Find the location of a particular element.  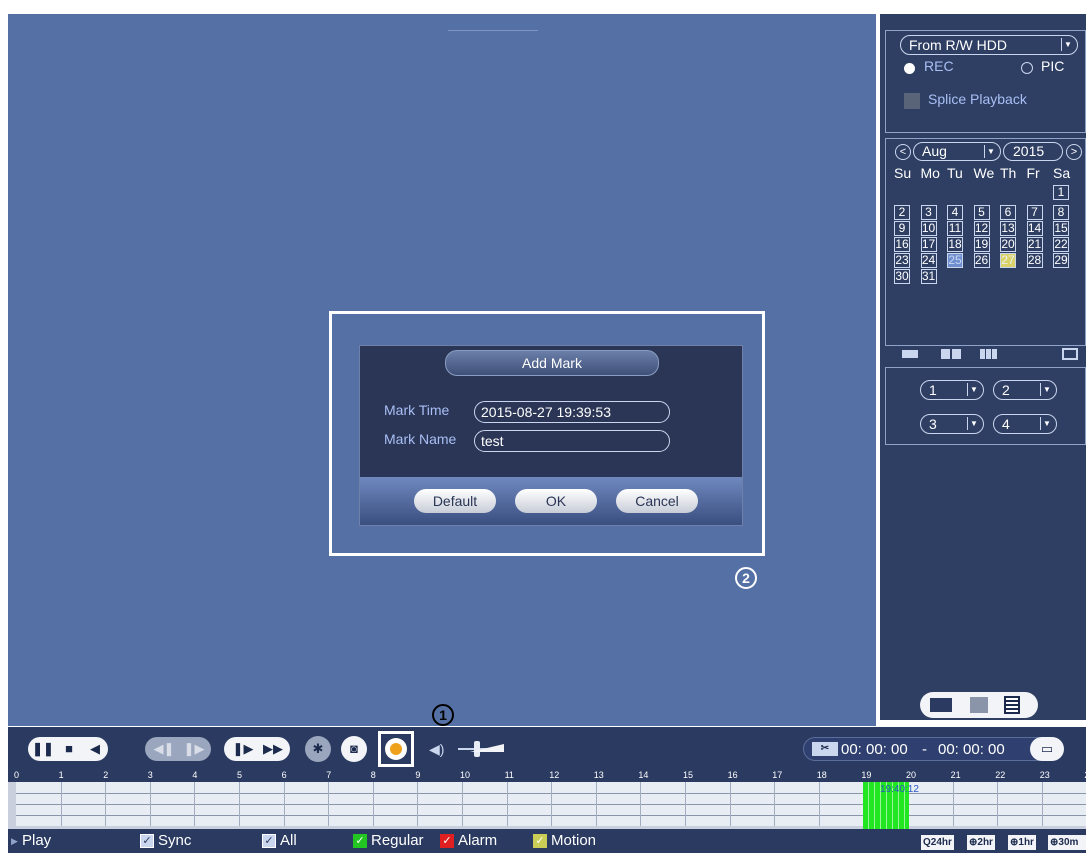

calendar-day: 4 is located at coordinates (955, 212).